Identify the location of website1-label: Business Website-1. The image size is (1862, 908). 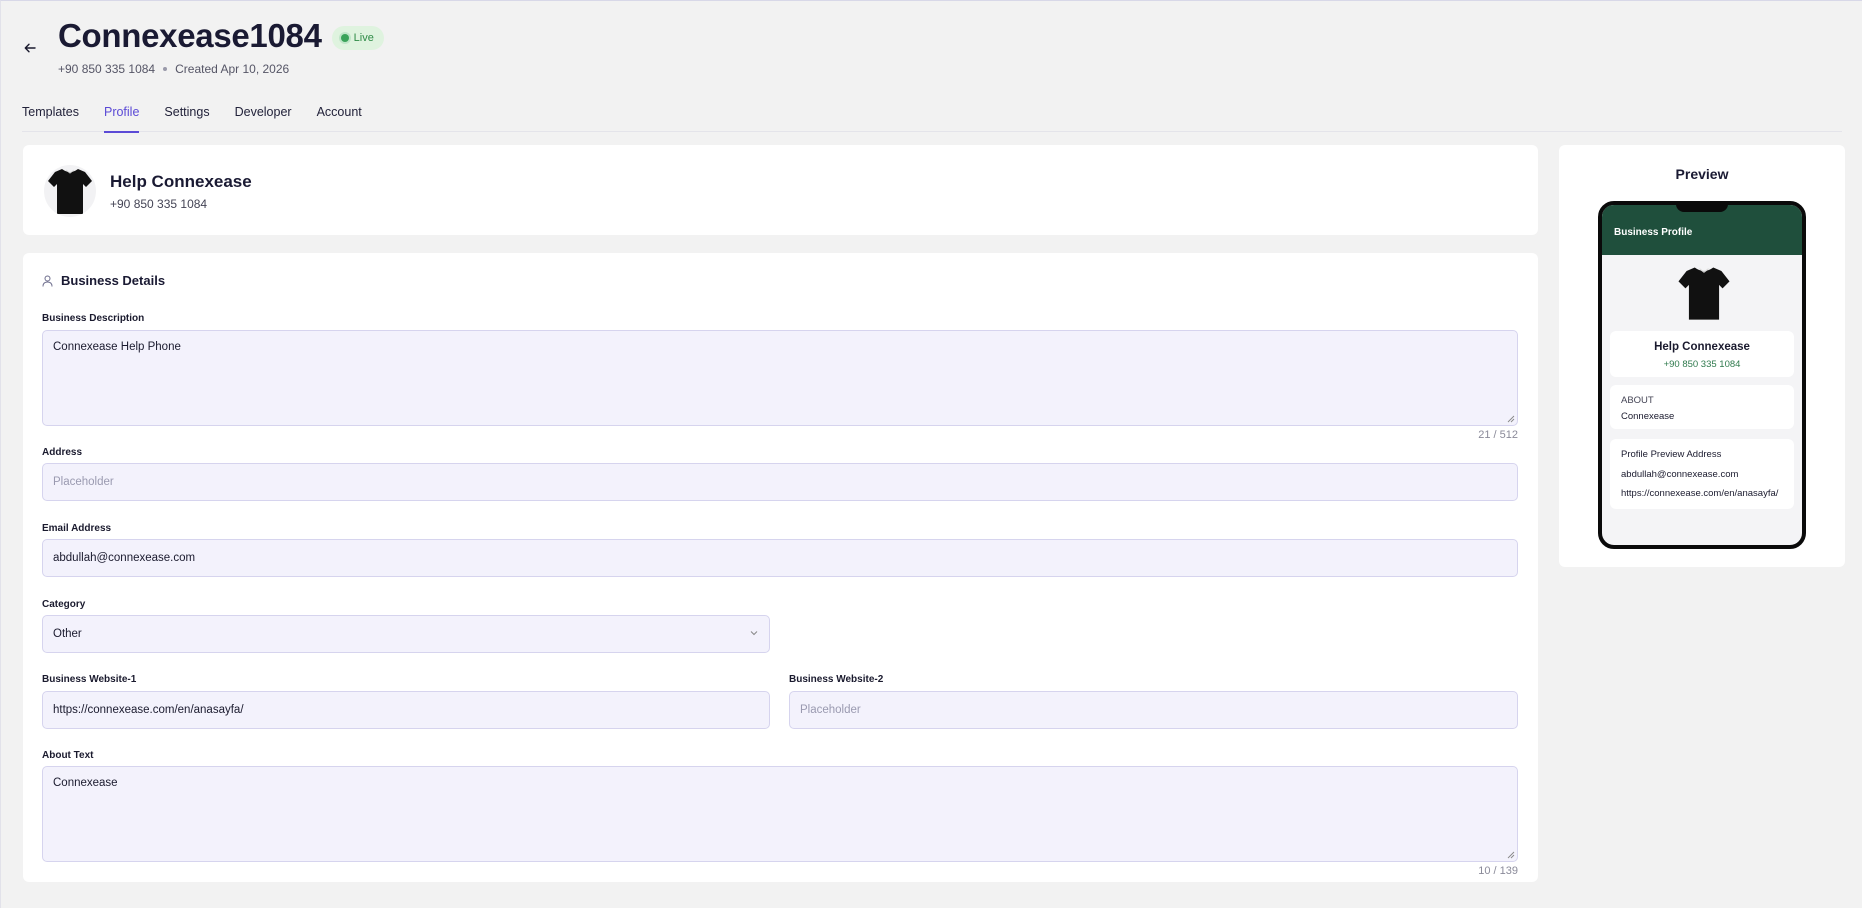
(89, 679).